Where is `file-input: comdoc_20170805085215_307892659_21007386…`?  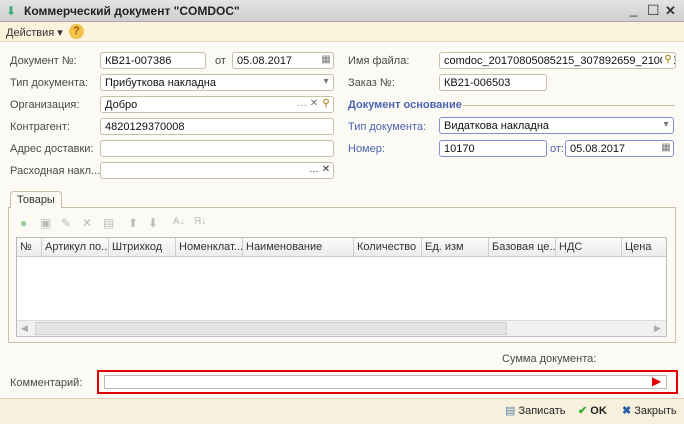 file-input: comdoc_20170805085215_307892659_21007386… is located at coordinates (557, 60).